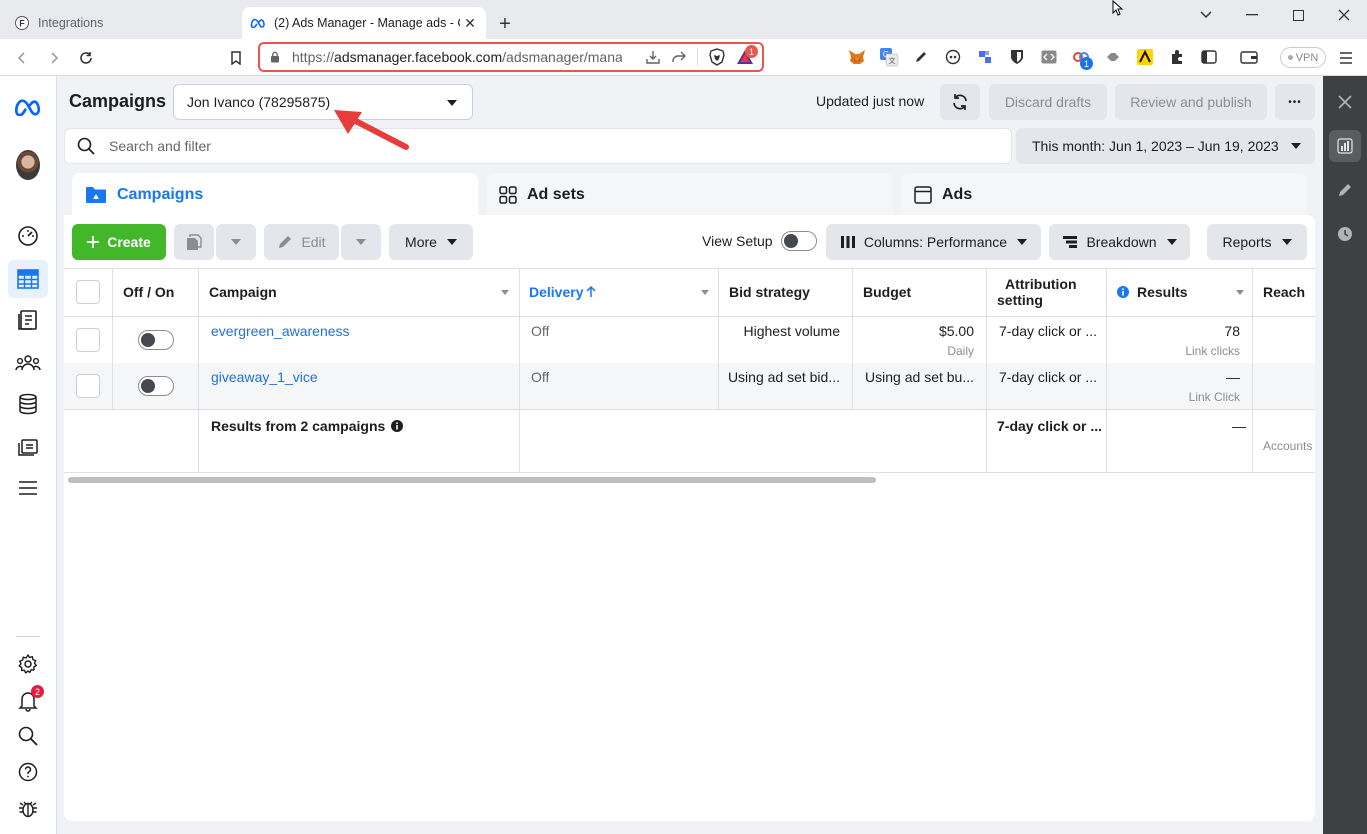 The image size is (1367, 834). I want to click on summary-label-text: Results from 2 campaigns, so click(298, 426).